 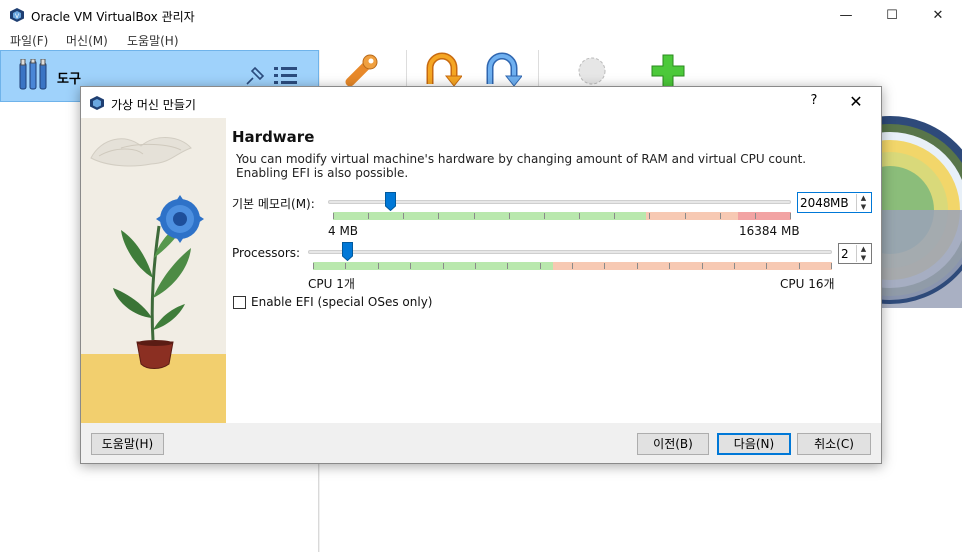 What do you see at coordinates (502, 71) in the screenshot?
I see `export-icon` at bounding box center [502, 71].